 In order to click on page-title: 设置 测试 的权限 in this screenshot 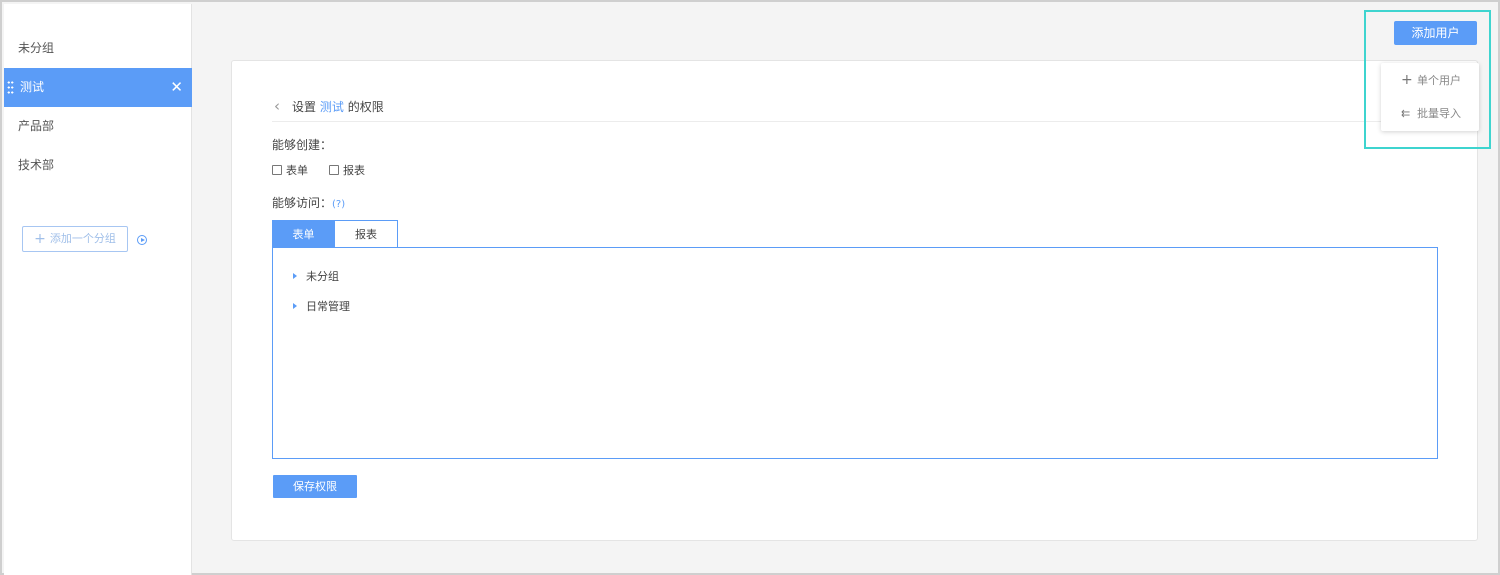, I will do `click(338, 106)`.